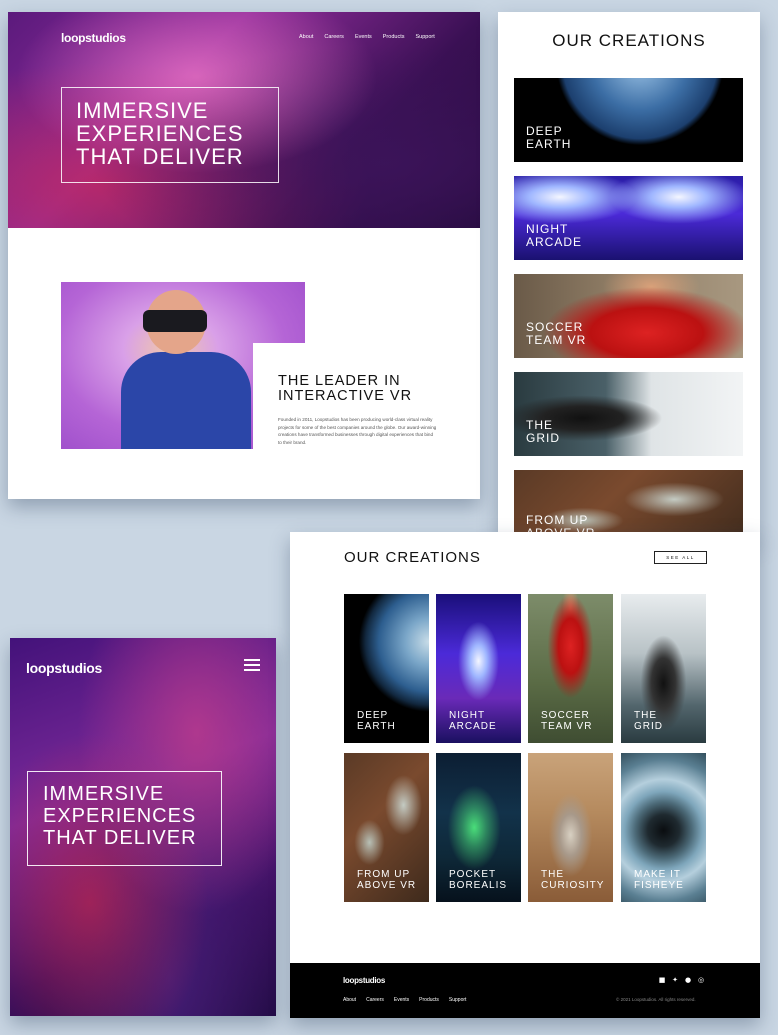  Describe the element at coordinates (386, 668) in the screenshot. I see `grid-creation-deep-earth: DEEP EARTH` at that location.